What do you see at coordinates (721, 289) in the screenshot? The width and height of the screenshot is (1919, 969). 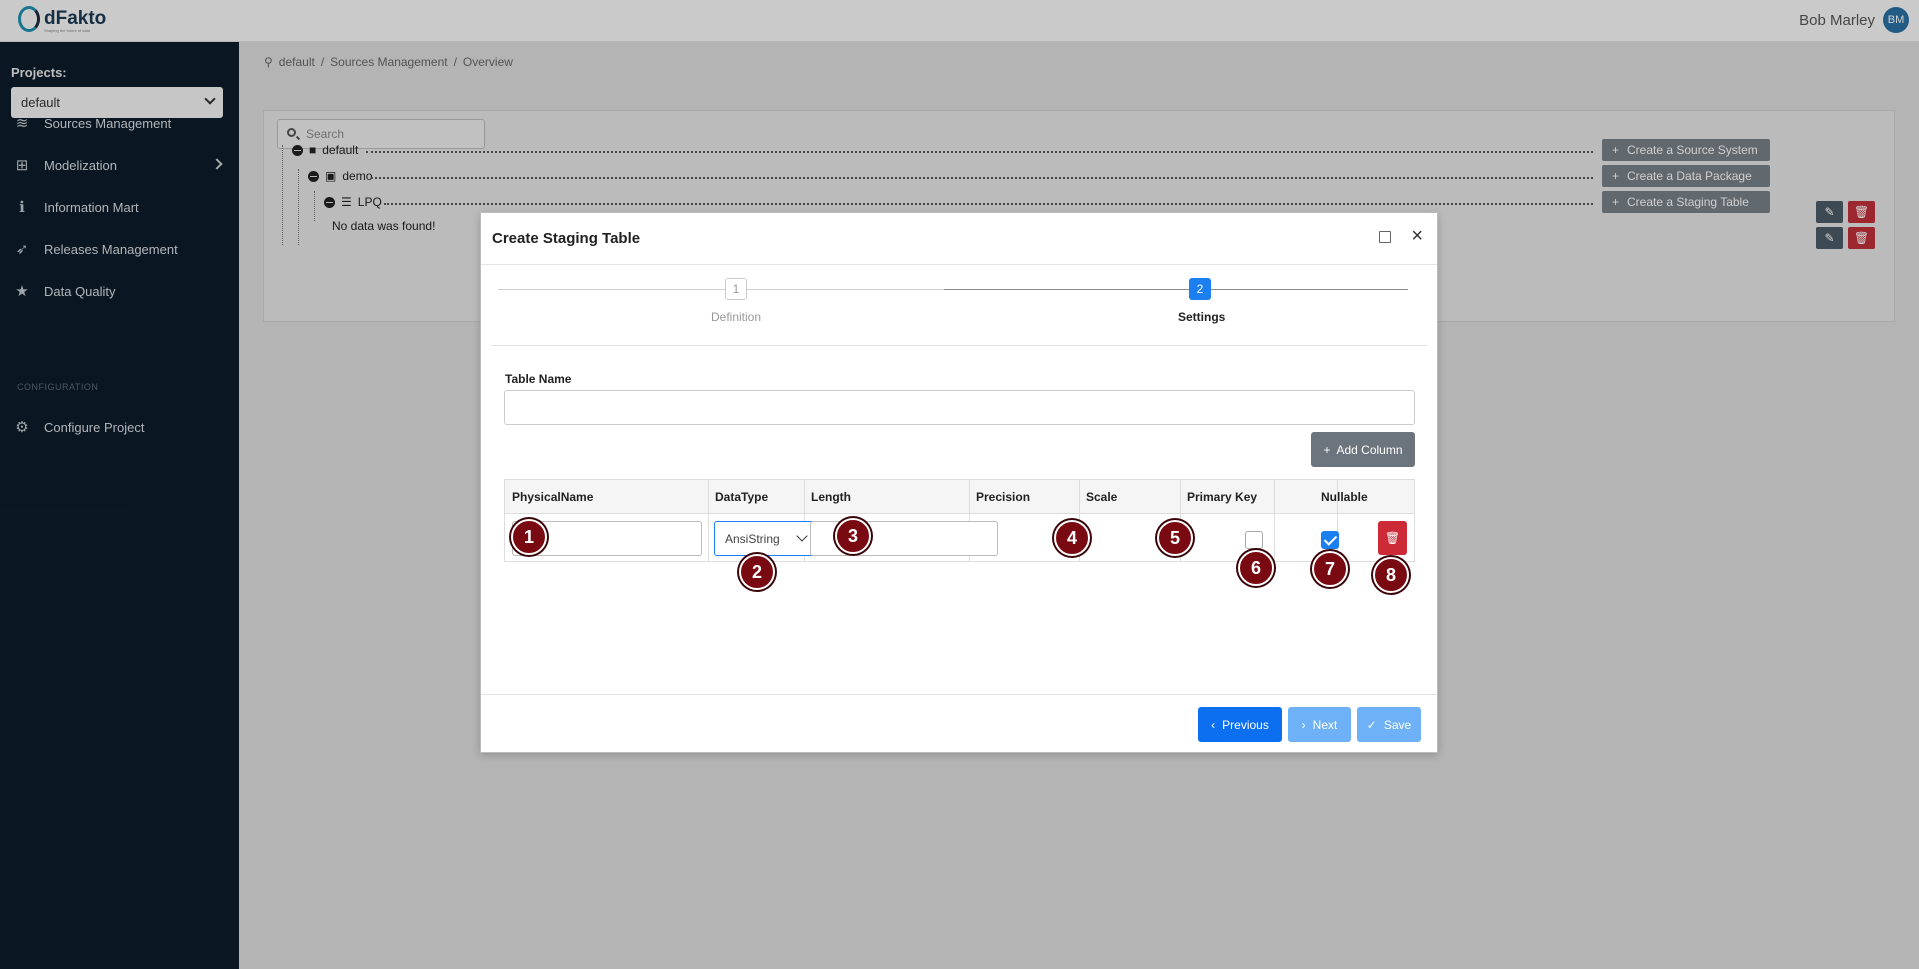 I see `stepper-line` at bounding box center [721, 289].